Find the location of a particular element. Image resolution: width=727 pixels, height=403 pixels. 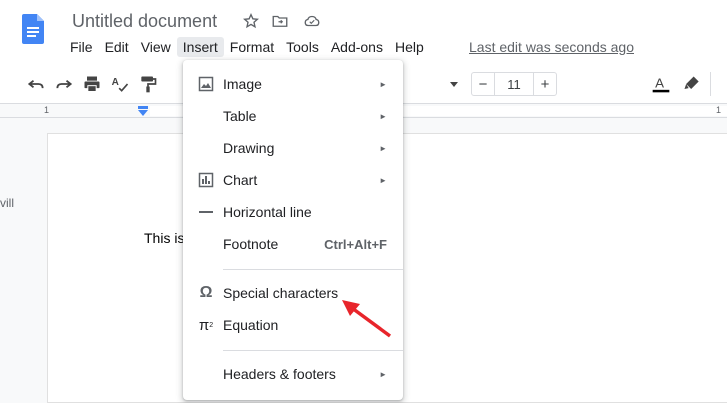

font-size-control: − 11 + is located at coordinates (514, 84).